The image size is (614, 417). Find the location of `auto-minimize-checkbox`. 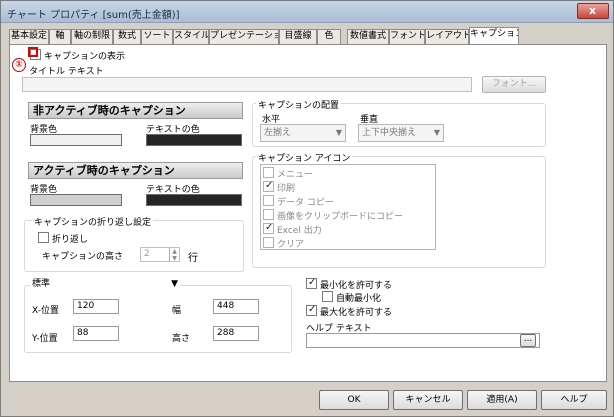

auto-minimize-checkbox is located at coordinates (327, 296).